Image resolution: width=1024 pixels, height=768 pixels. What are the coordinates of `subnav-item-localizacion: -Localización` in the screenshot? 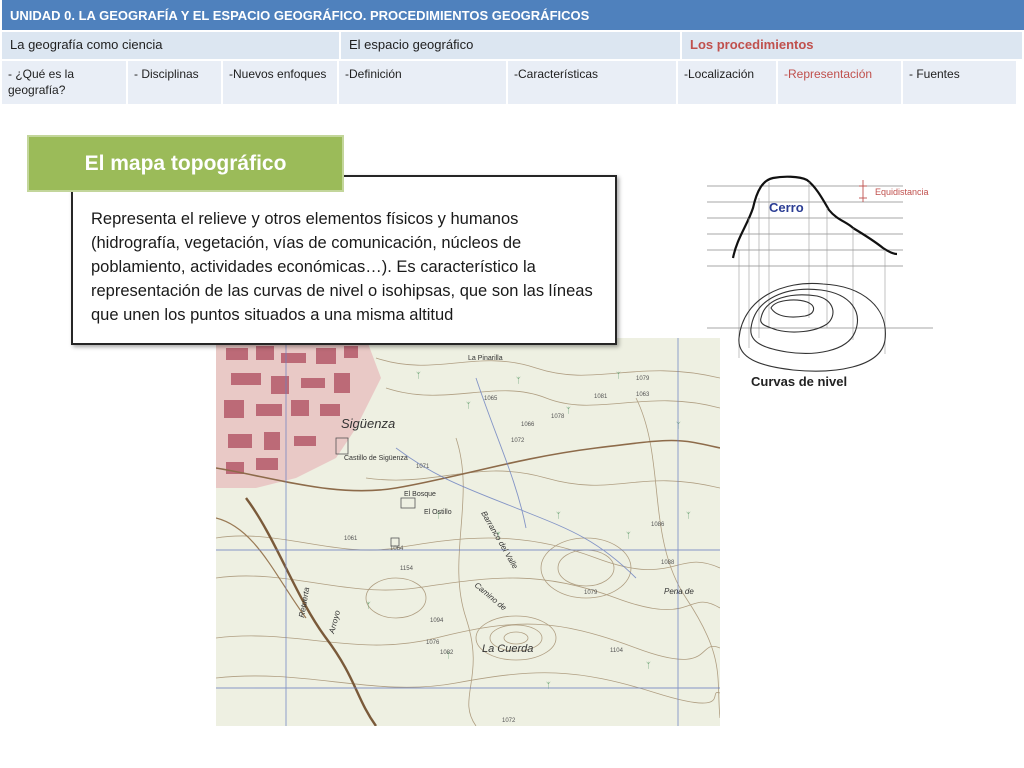 It's located at (727, 82).